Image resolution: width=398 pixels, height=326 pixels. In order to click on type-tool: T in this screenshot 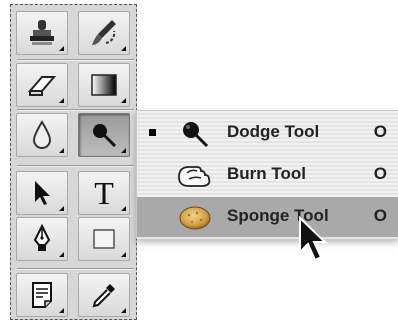, I will do `click(104, 193)`.